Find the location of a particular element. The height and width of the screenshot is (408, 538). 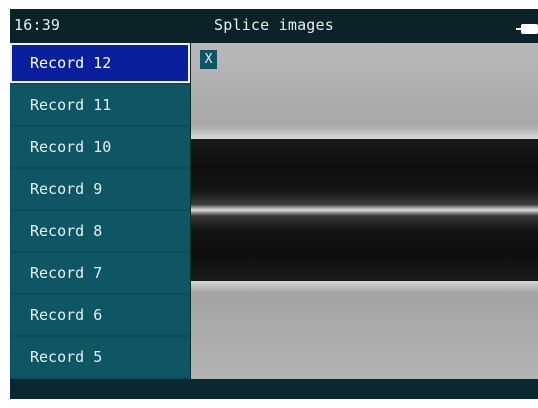

record-item-7: Record 7 is located at coordinates (100, 273).